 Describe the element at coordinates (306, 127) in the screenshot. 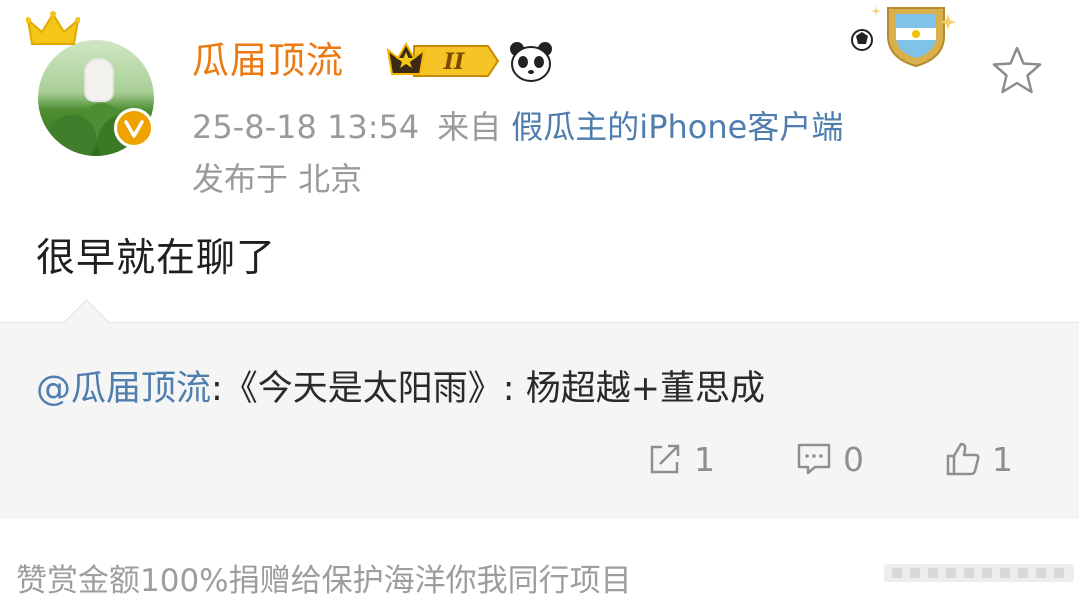

I see `post-timestamp: 25-8-18 13:54` at that location.